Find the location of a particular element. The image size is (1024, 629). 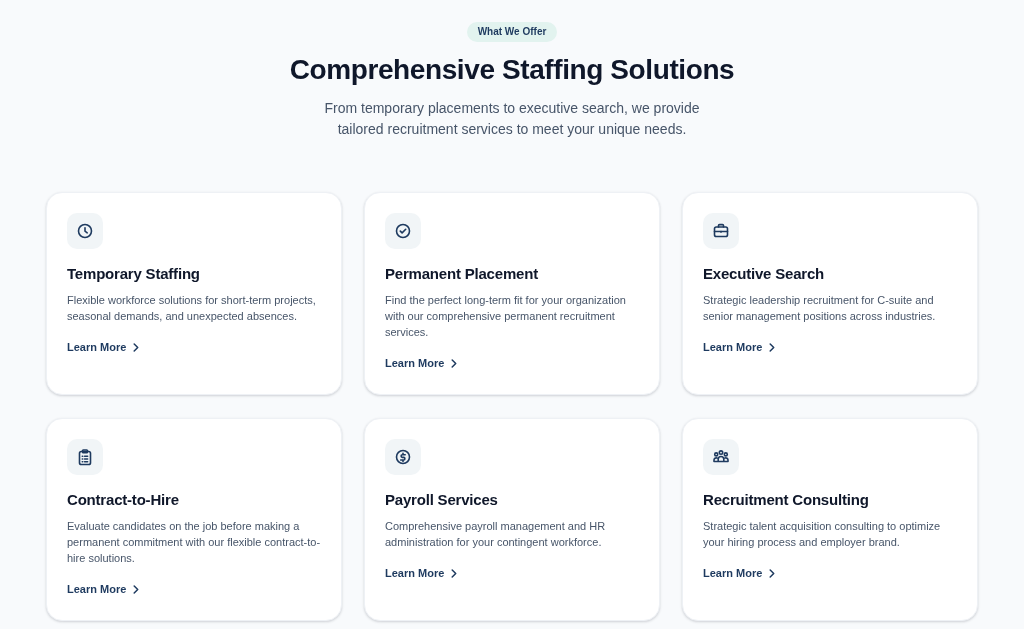

clipboard-list-icon is located at coordinates (85, 457).